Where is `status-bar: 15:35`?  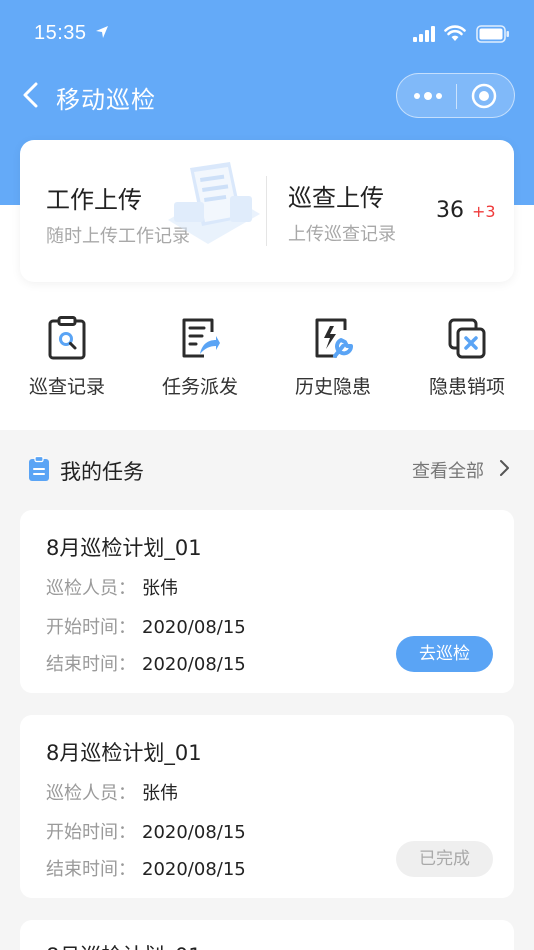
status-bar: 15:35 is located at coordinates (267, 35).